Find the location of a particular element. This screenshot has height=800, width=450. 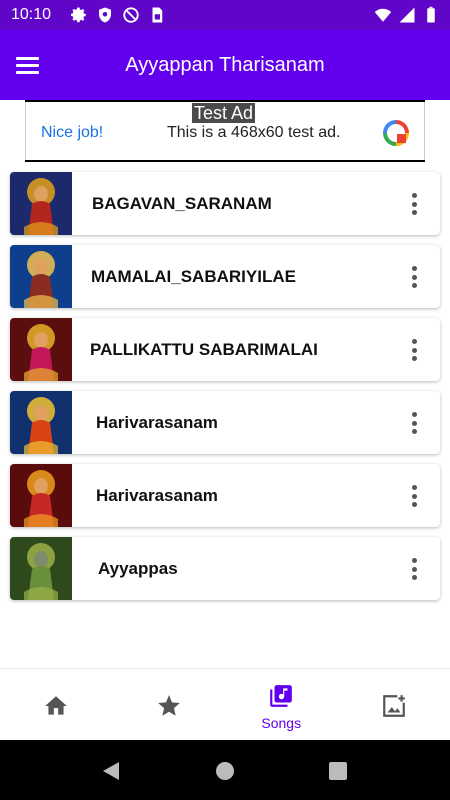

system-status-icons is located at coordinates (407, 15).